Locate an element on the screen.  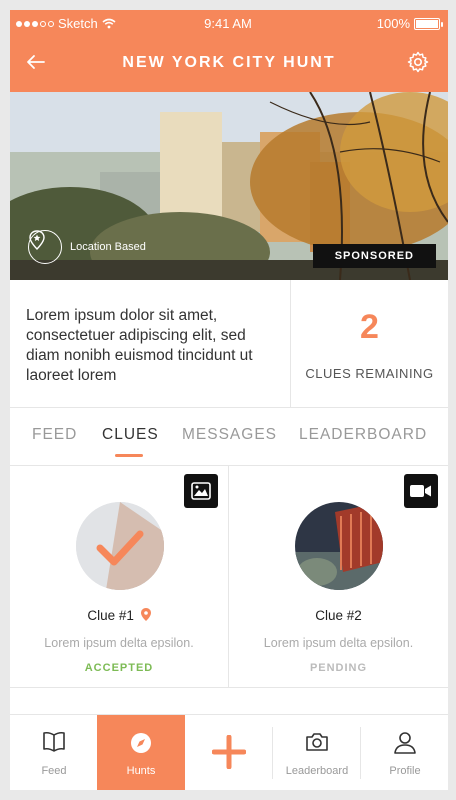
location-star-icon is located at coordinates (45, 247).